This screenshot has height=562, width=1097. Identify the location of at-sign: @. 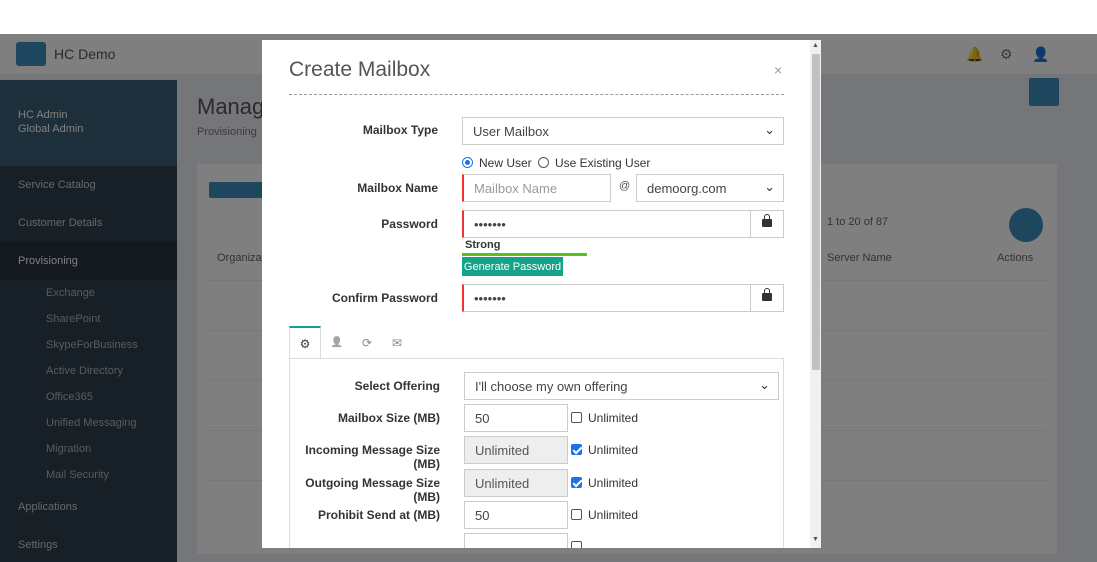
(625, 186).